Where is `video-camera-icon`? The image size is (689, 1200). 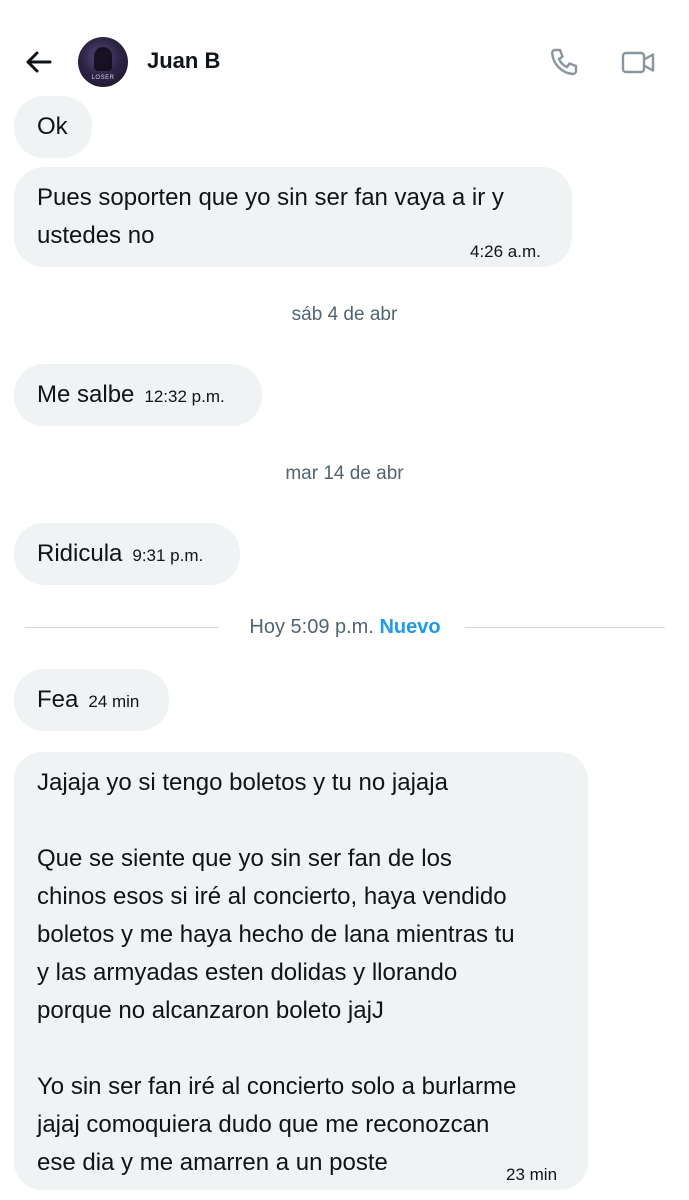 video-camera-icon is located at coordinates (638, 62).